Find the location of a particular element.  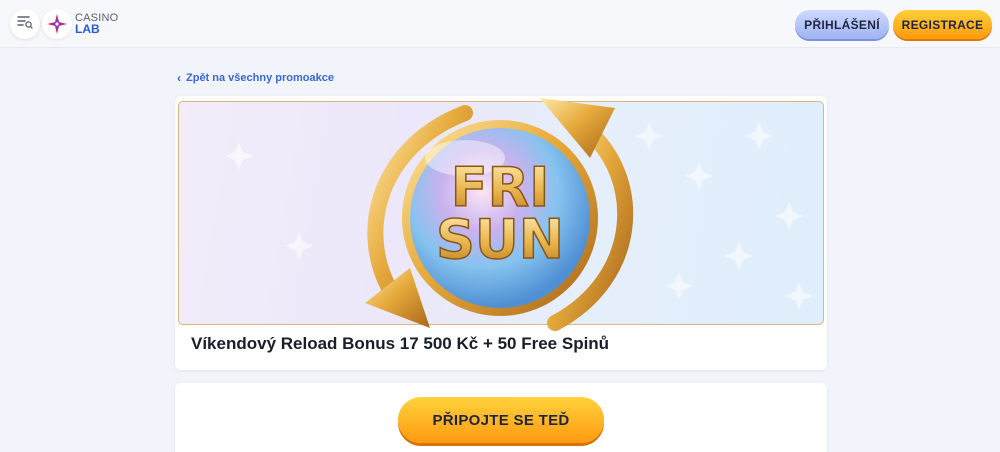

back-link-label: Zpět na všechny promoakce is located at coordinates (260, 78).